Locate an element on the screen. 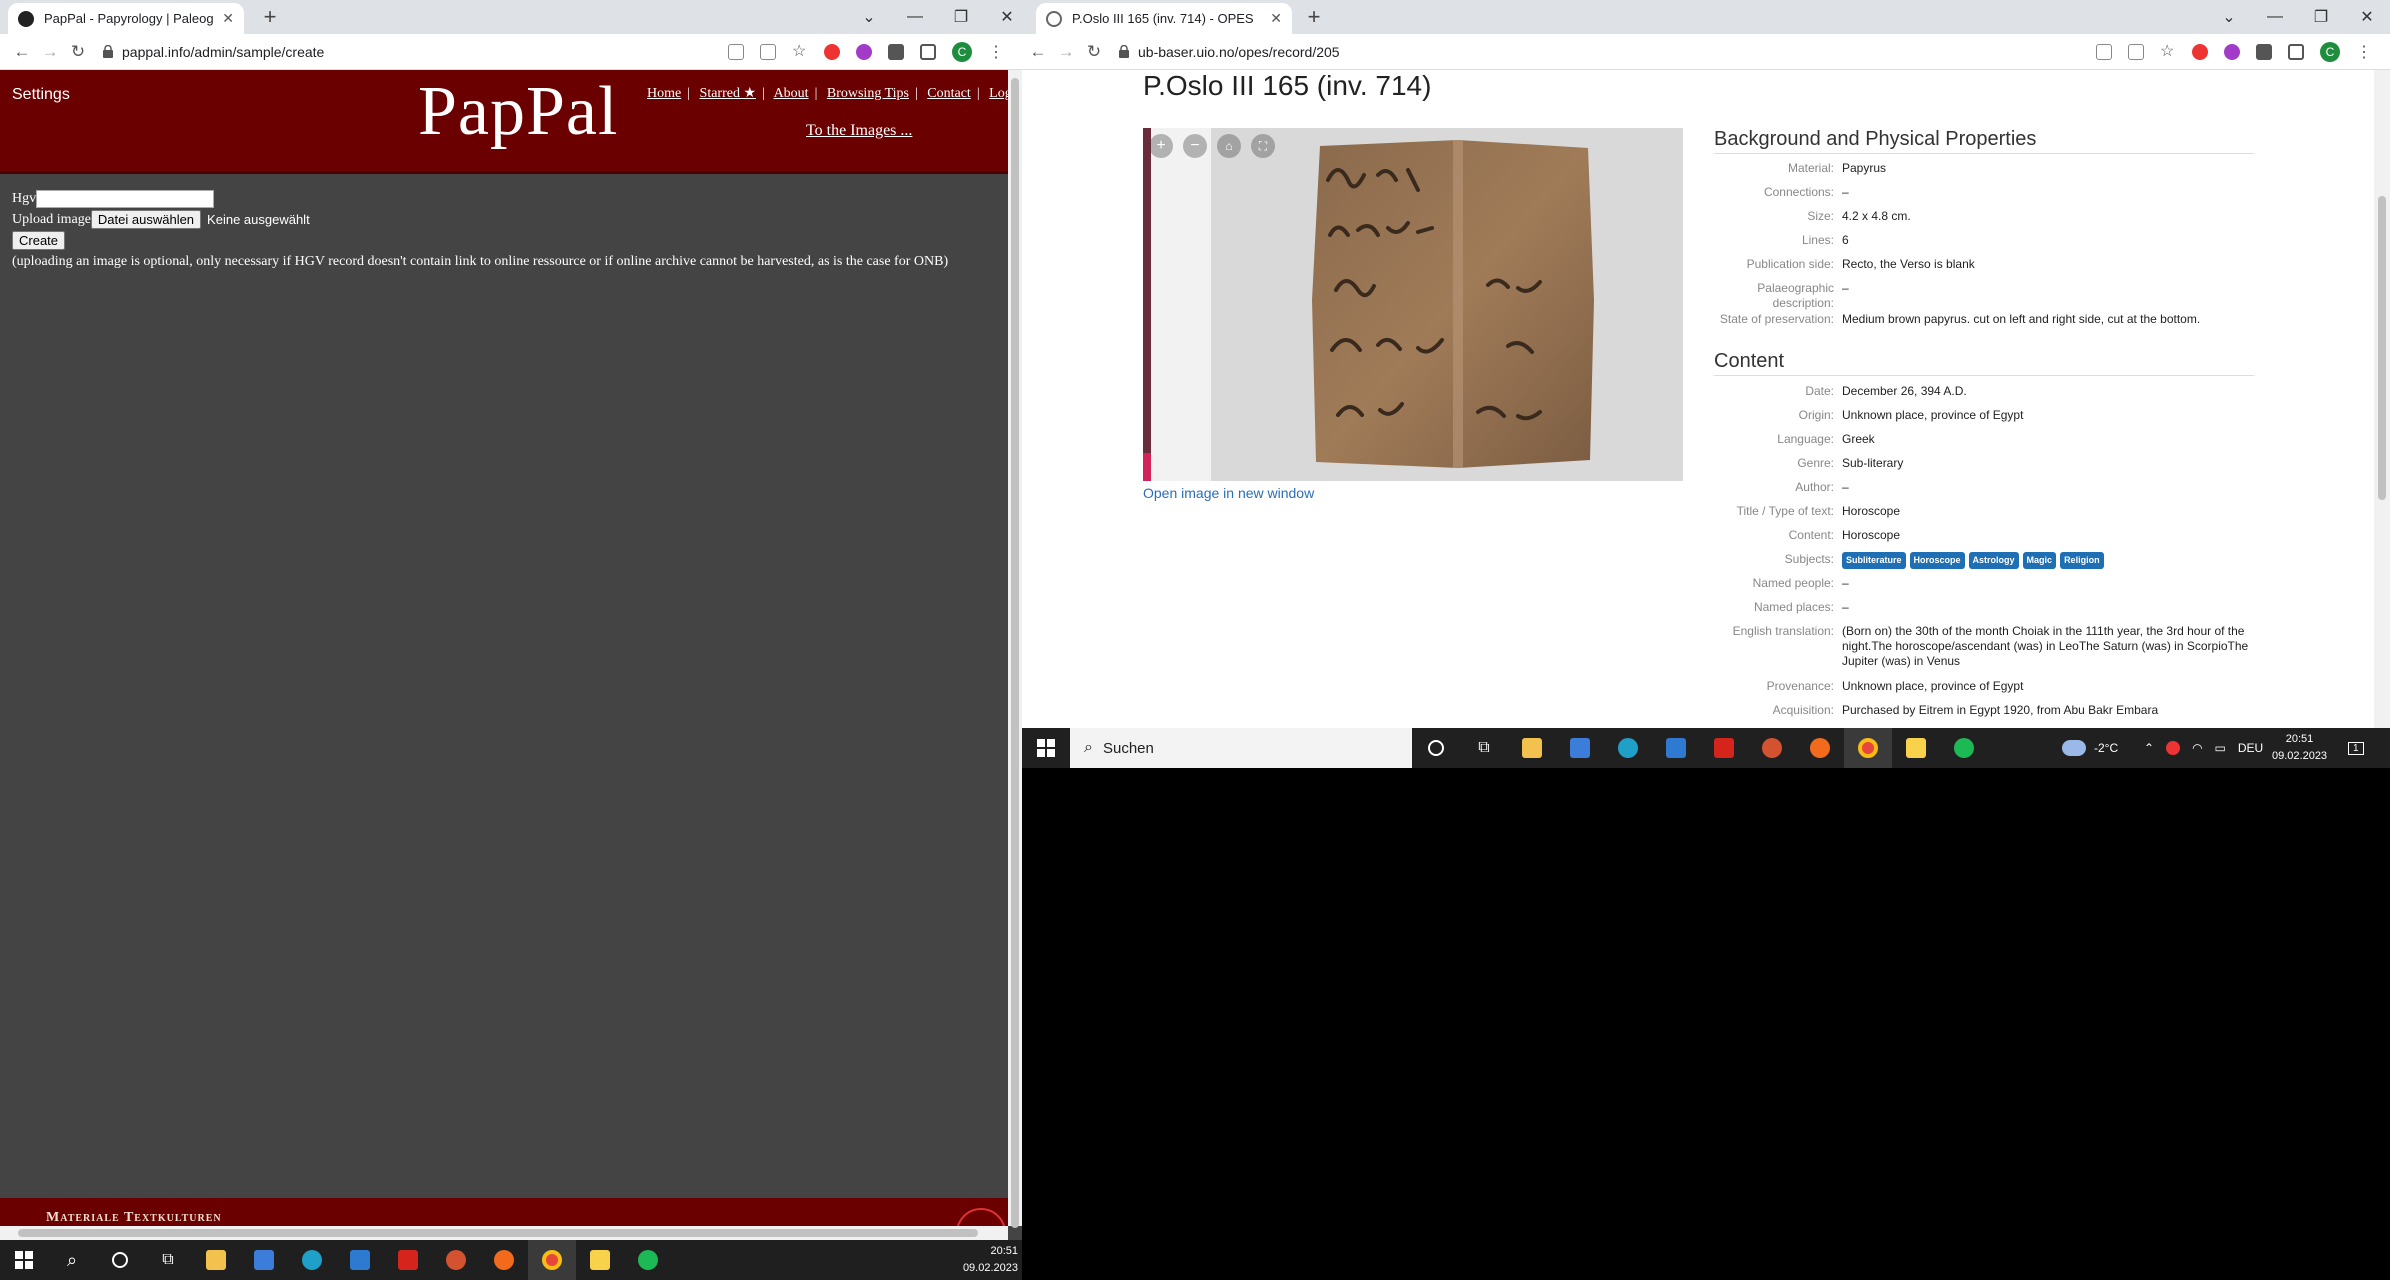  fullscreen-icon: ⛶ is located at coordinates (1263, 146).